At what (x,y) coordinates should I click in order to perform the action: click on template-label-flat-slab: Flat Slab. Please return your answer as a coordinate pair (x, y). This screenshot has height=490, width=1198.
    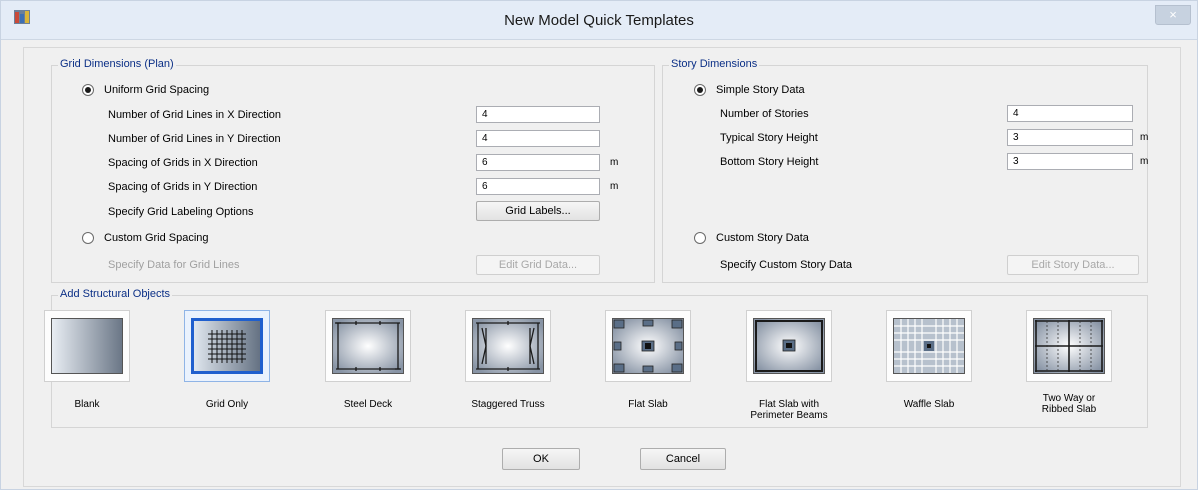
    Looking at the image, I should click on (648, 404).